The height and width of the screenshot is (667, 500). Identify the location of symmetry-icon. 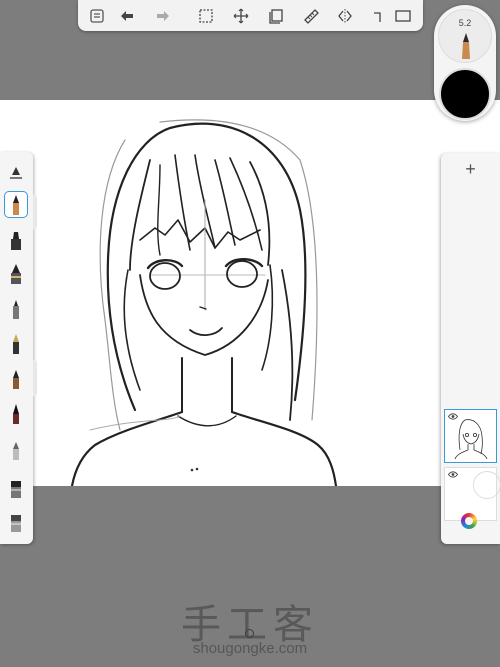
(345, 16).